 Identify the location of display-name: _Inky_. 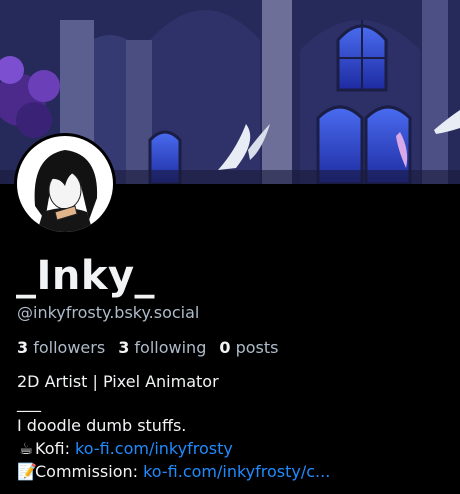
(86, 276).